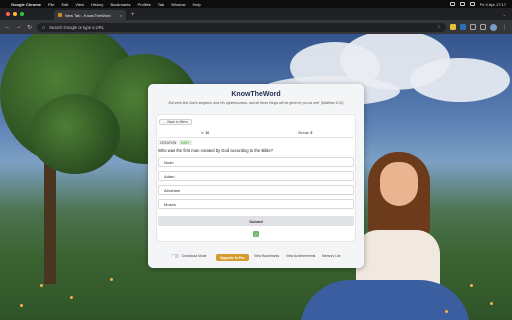 The width and height of the screenshot is (512, 320). I want to click on view-bookmarks-link: View Bookmarks, so click(266, 256).